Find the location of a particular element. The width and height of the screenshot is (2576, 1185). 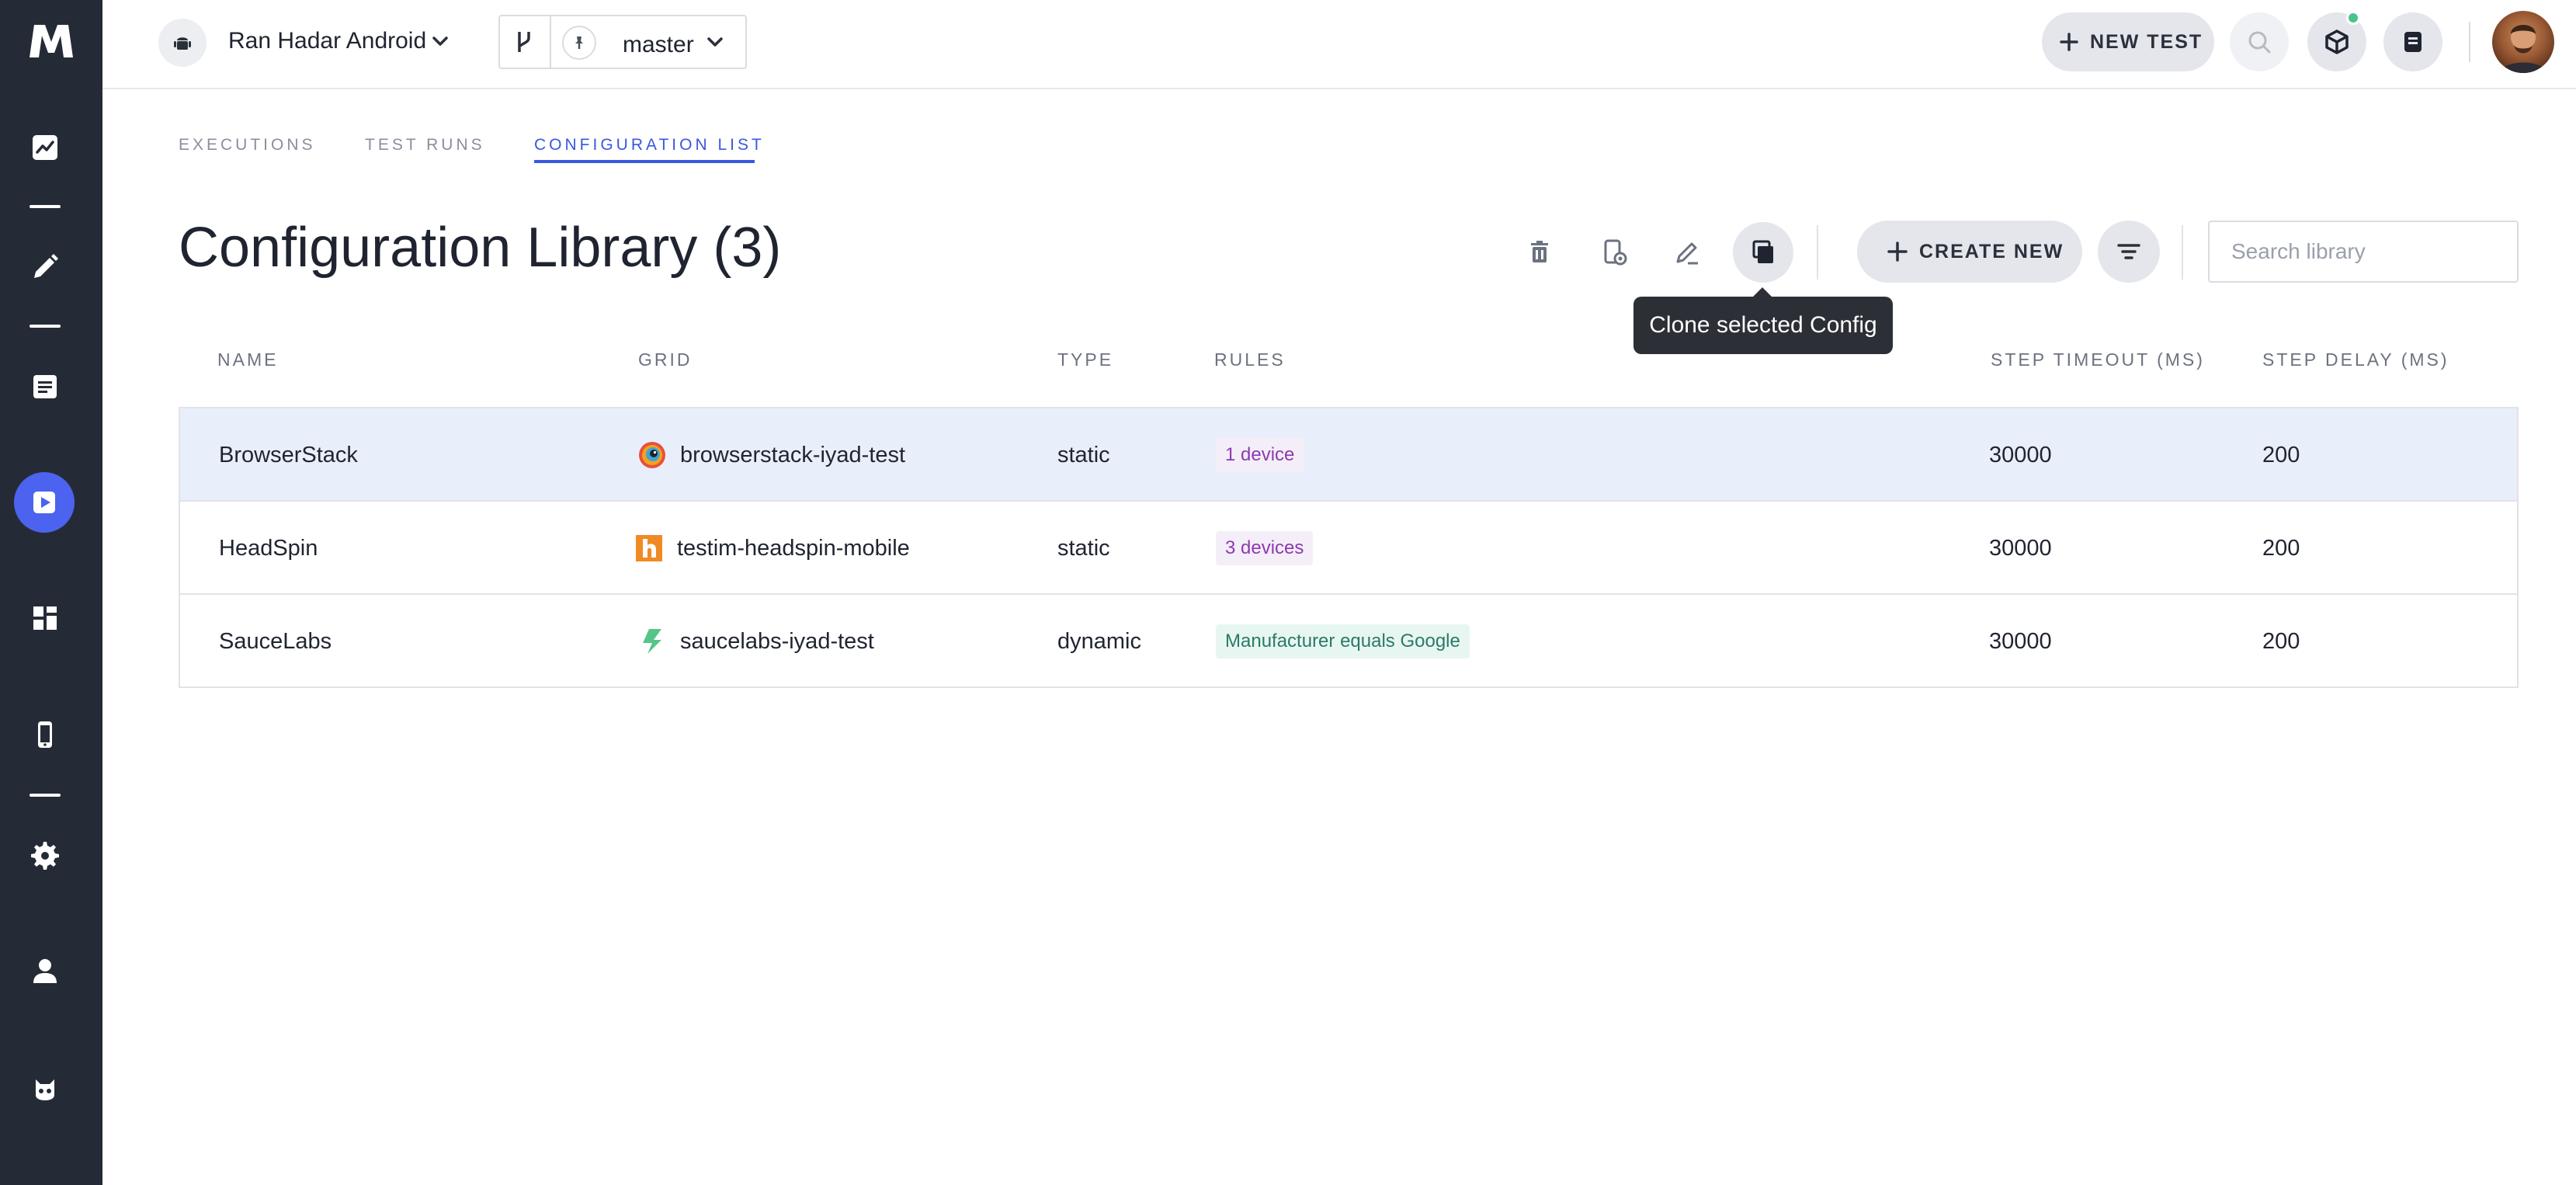

settings-gear-icon is located at coordinates (45, 855).